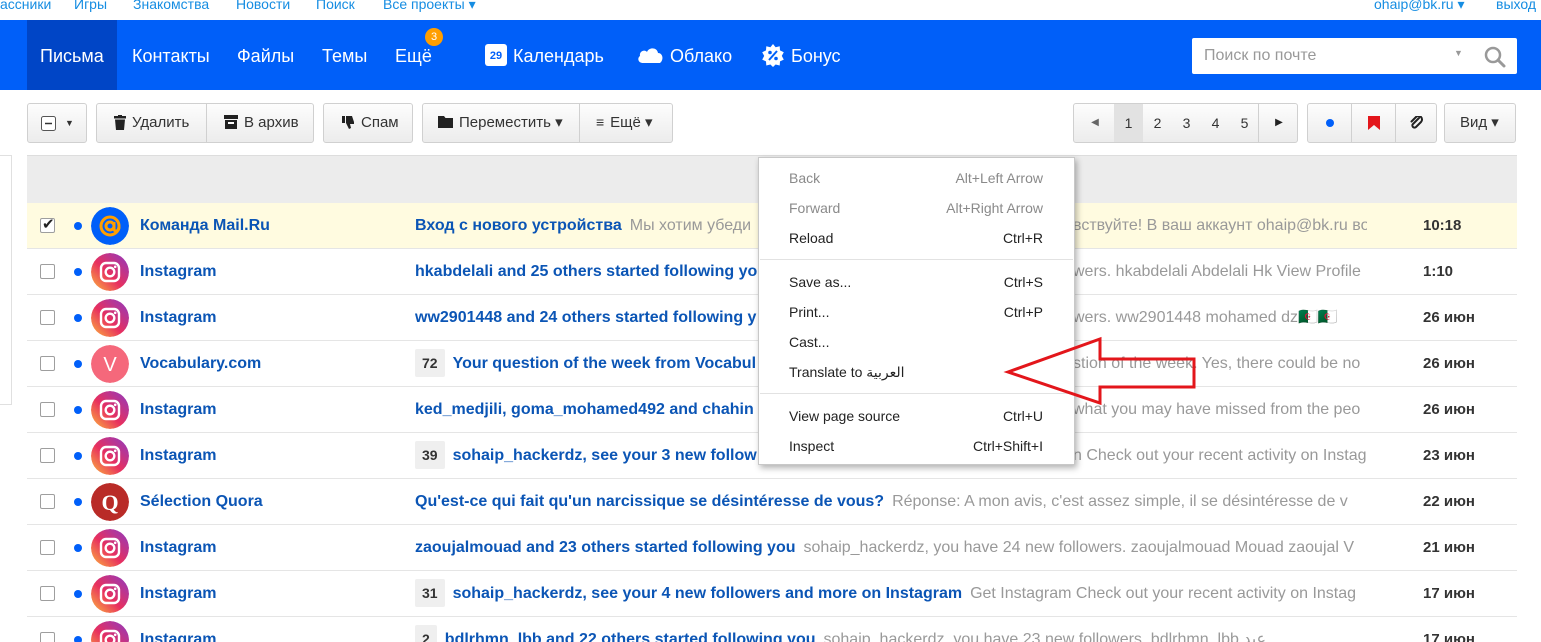  I want to click on nav-tab-files: Файлы, so click(265, 55).